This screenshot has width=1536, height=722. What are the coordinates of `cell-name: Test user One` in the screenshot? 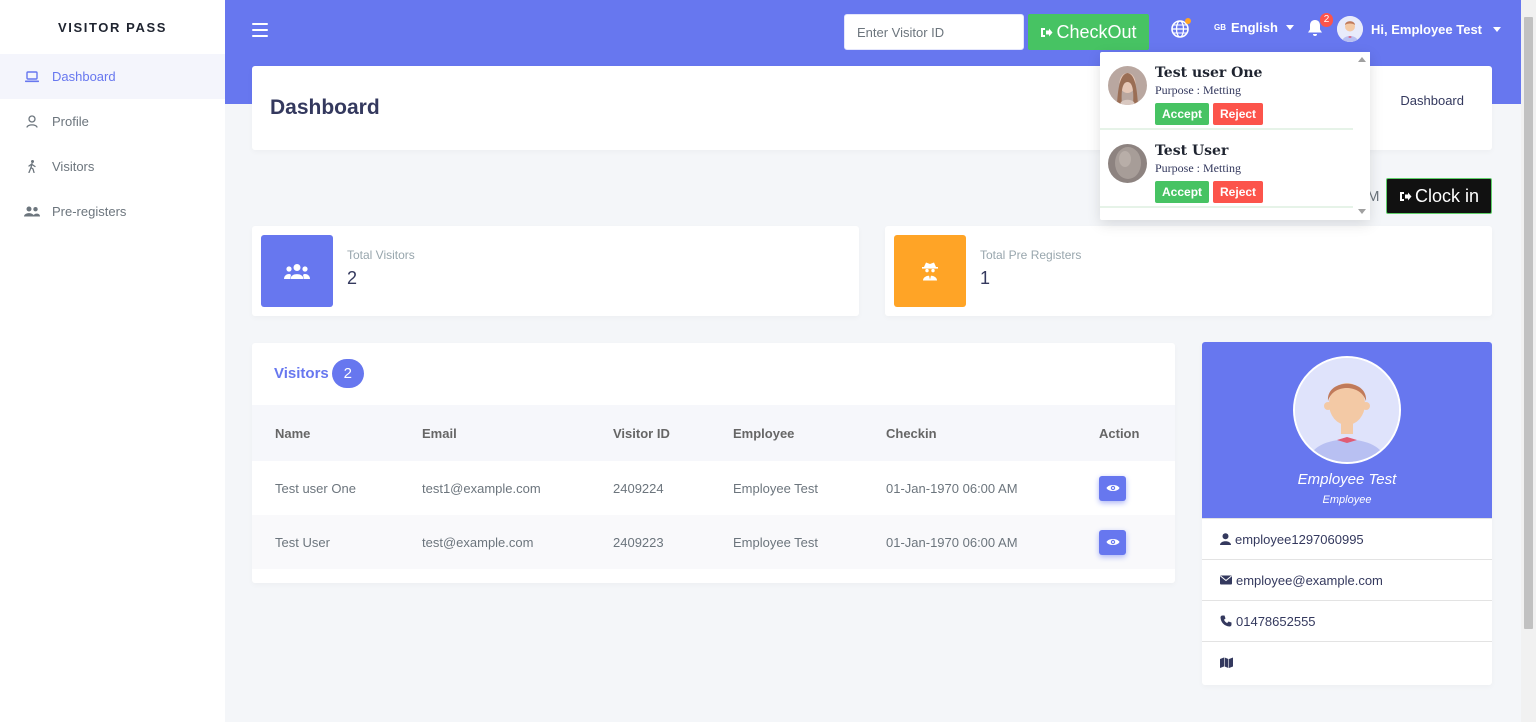 It's located at (315, 488).